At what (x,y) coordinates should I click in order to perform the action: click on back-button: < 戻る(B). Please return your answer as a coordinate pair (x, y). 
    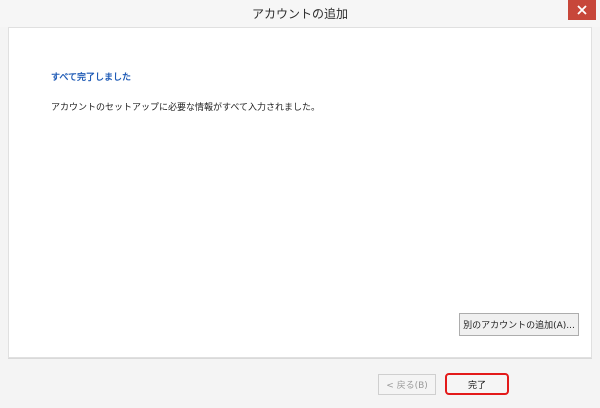
    Looking at the image, I should click on (407, 384).